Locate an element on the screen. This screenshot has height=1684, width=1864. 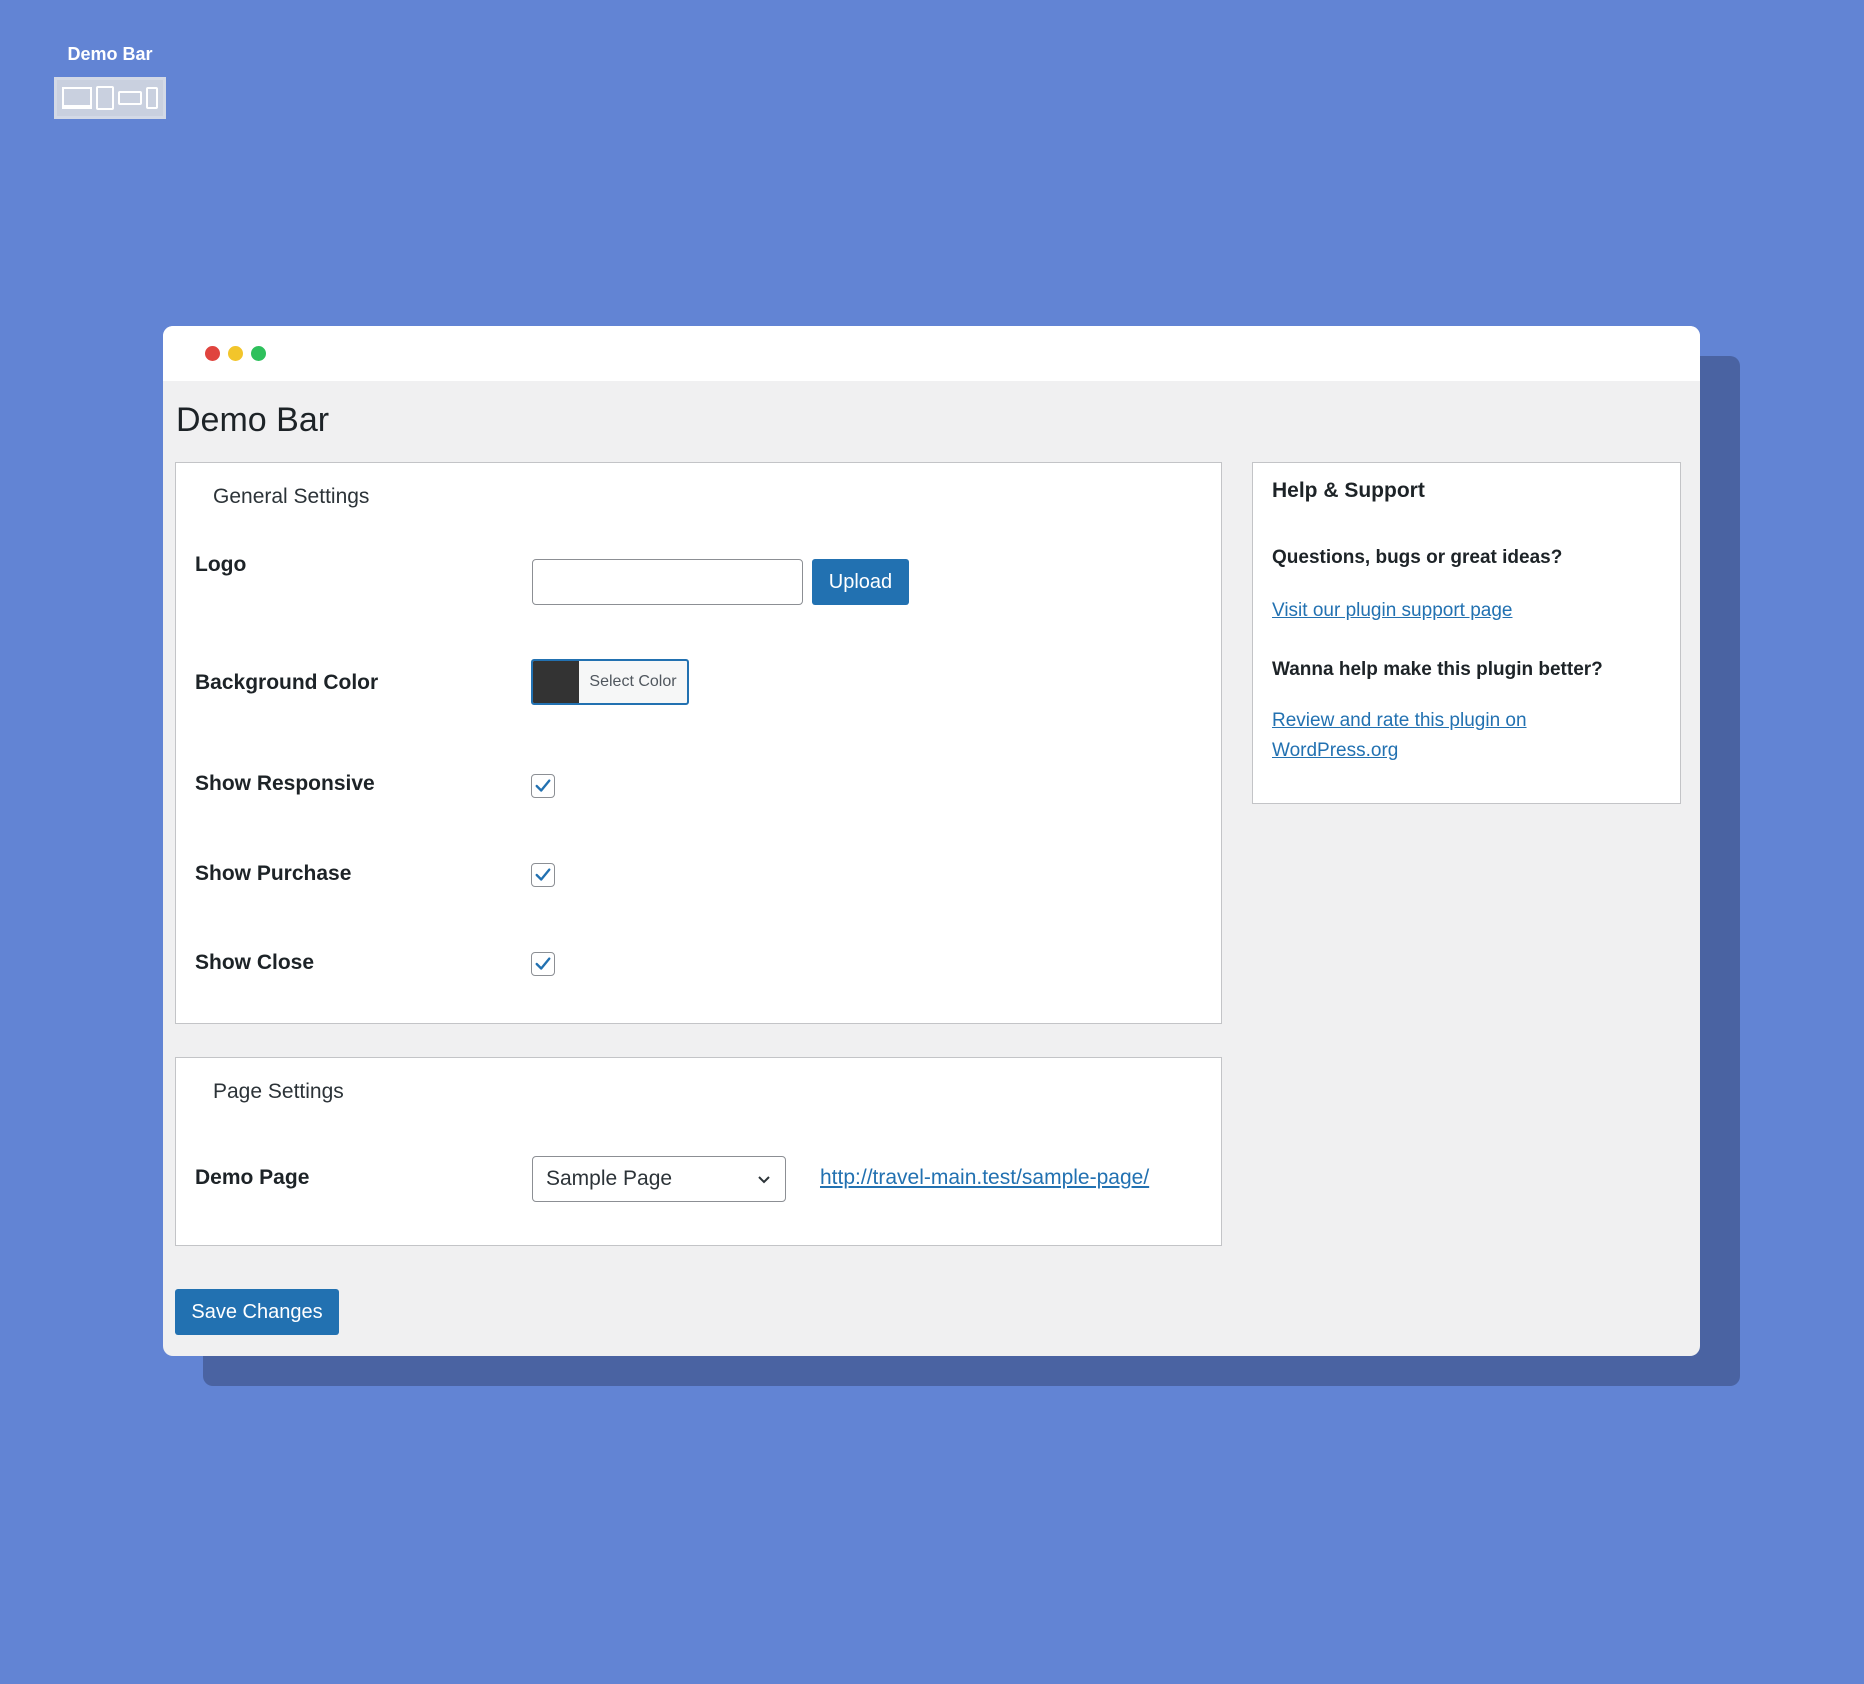
tablet-icon is located at coordinates (105, 98).